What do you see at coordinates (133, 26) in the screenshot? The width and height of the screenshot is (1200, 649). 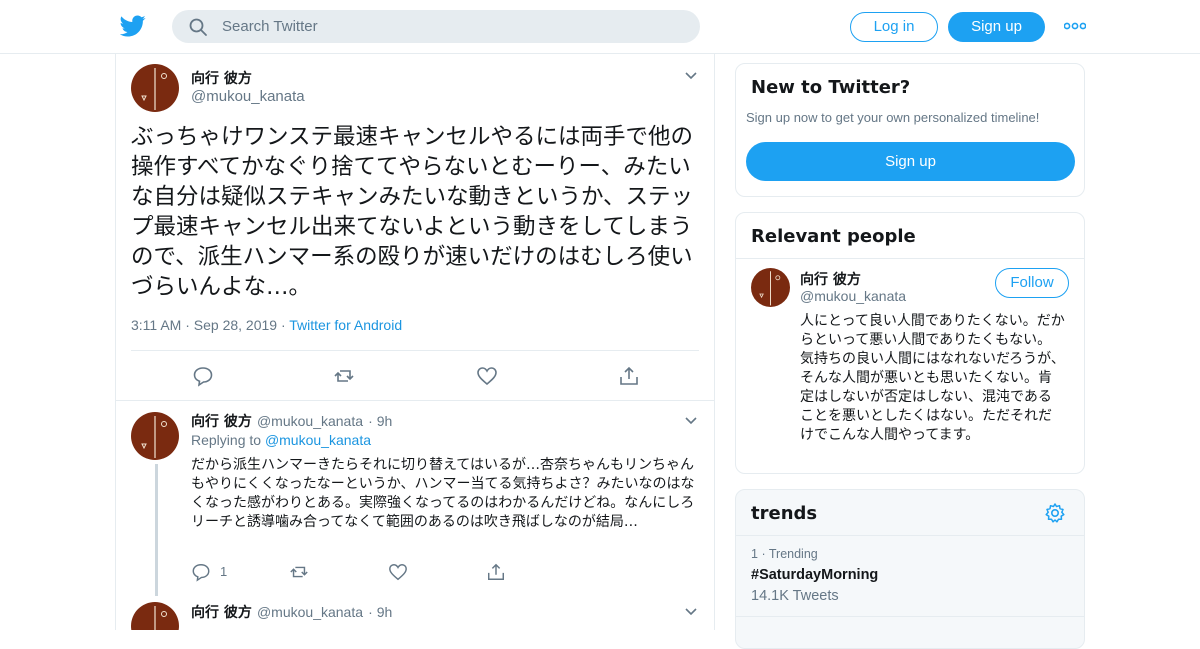 I see `twitter-logo-icon` at bounding box center [133, 26].